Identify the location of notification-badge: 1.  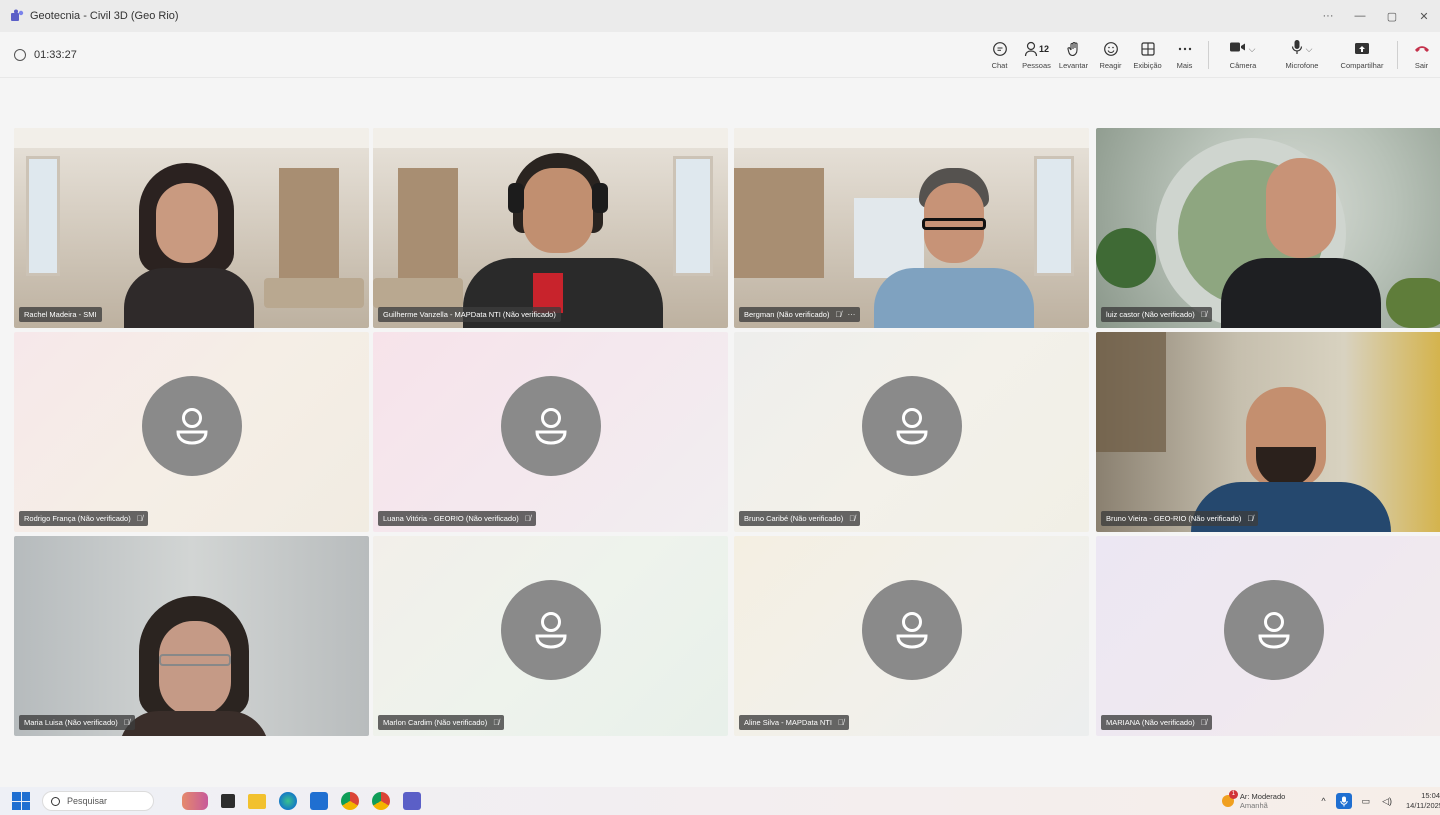
(1233, 794).